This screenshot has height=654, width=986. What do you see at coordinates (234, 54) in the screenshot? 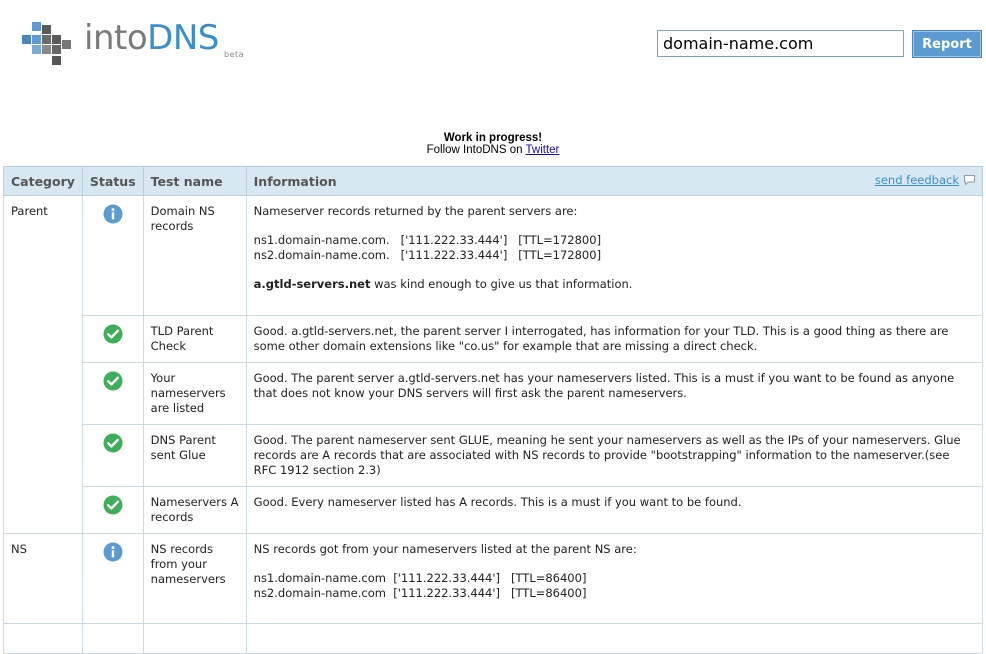
I see `logo-beta-label: beta` at bounding box center [234, 54].